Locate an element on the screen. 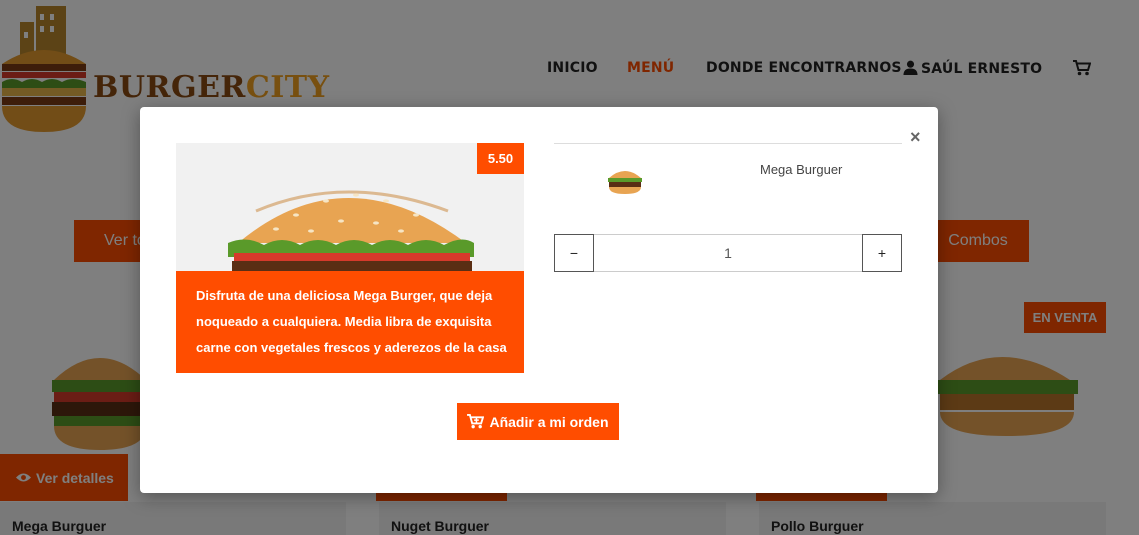  increment-button: + is located at coordinates (882, 253).